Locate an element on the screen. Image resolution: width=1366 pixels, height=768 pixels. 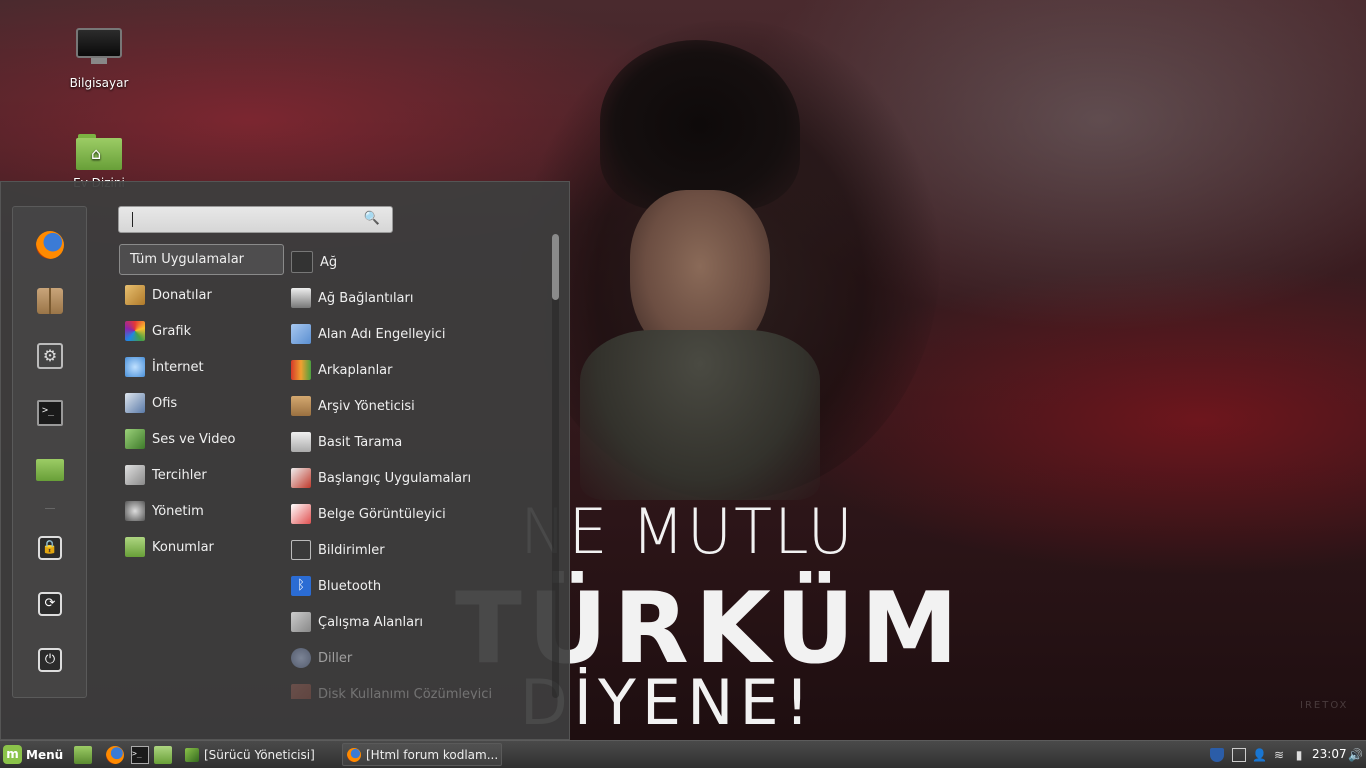
category-label: Ses ve Video is located at coordinates (194, 439).